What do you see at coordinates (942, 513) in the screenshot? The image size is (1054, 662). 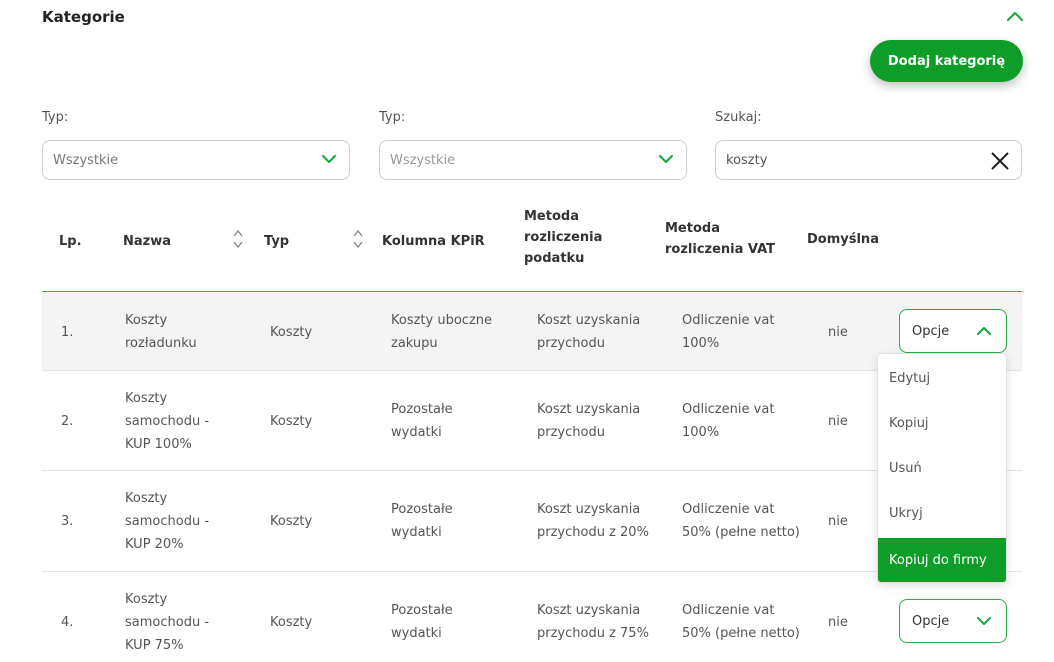 I see `menu-item-hide: Ukryj` at bounding box center [942, 513].